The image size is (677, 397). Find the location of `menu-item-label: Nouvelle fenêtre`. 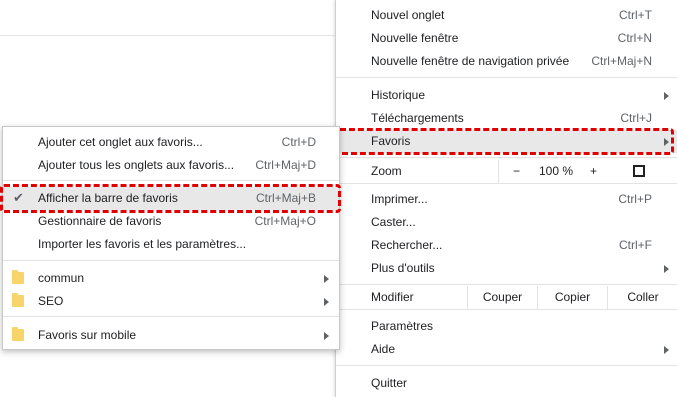

menu-item-label: Nouvelle fenêtre is located at coordinates (415, 38).